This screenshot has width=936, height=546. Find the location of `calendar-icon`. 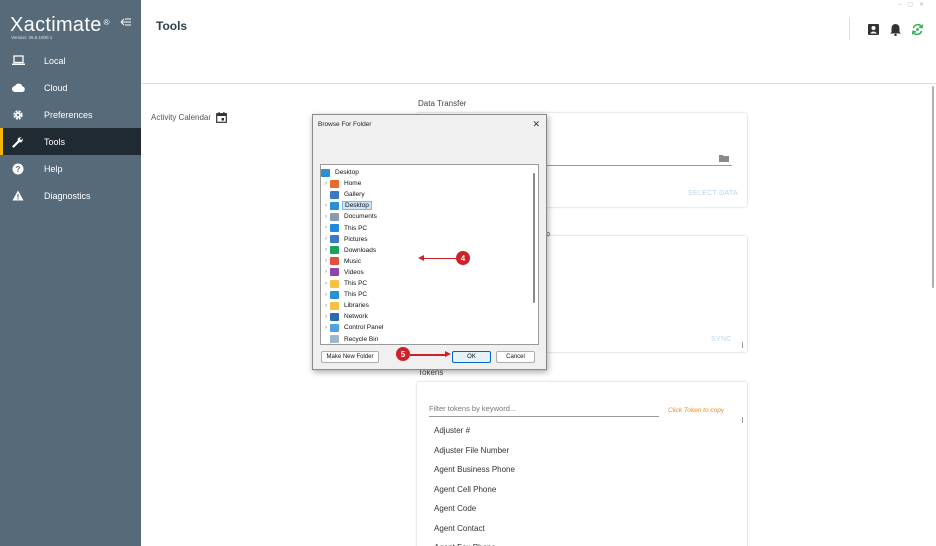

calendar-icon is located at coordinates (221, 117).